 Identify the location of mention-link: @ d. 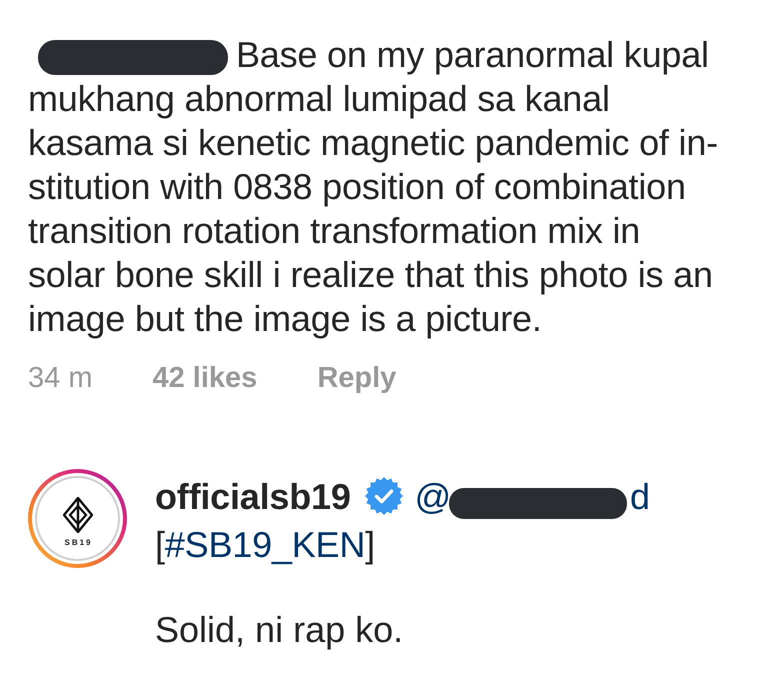
(532, 496).